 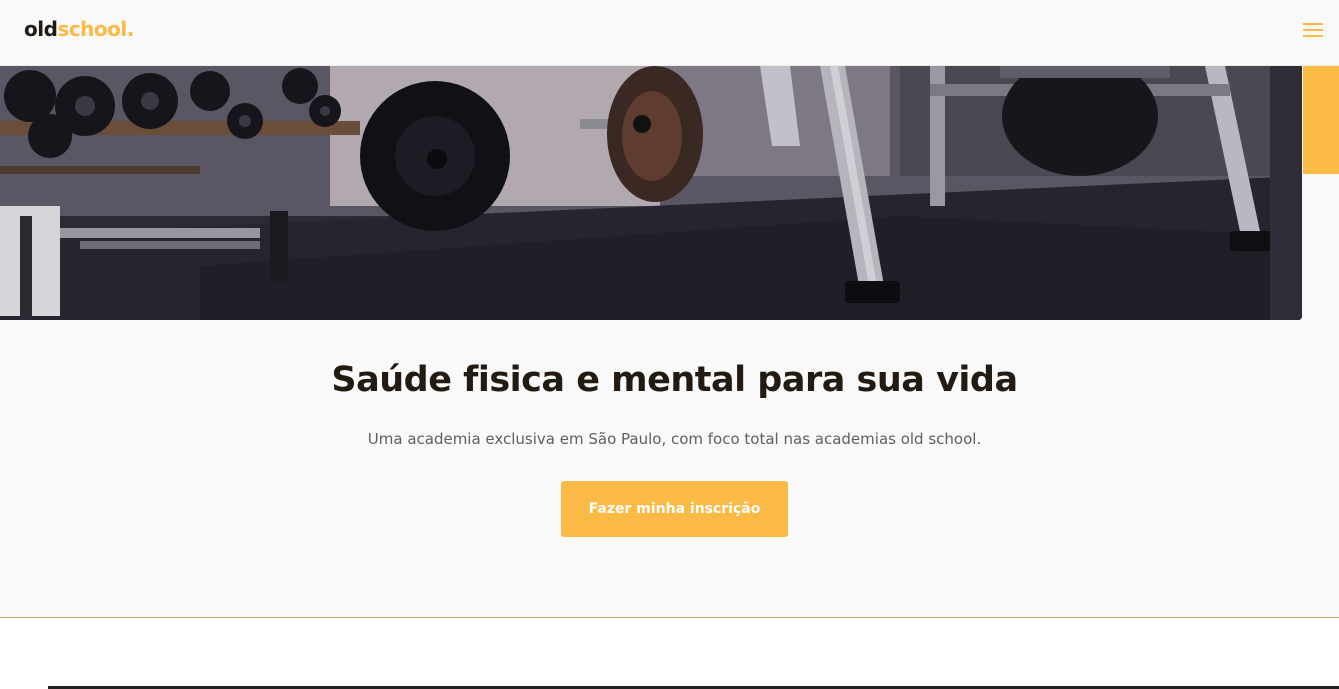 What do you see at coordinates (95, 29) in the screenshot?
I see `logo-text-school: school.` at bounding box center [95, 29].